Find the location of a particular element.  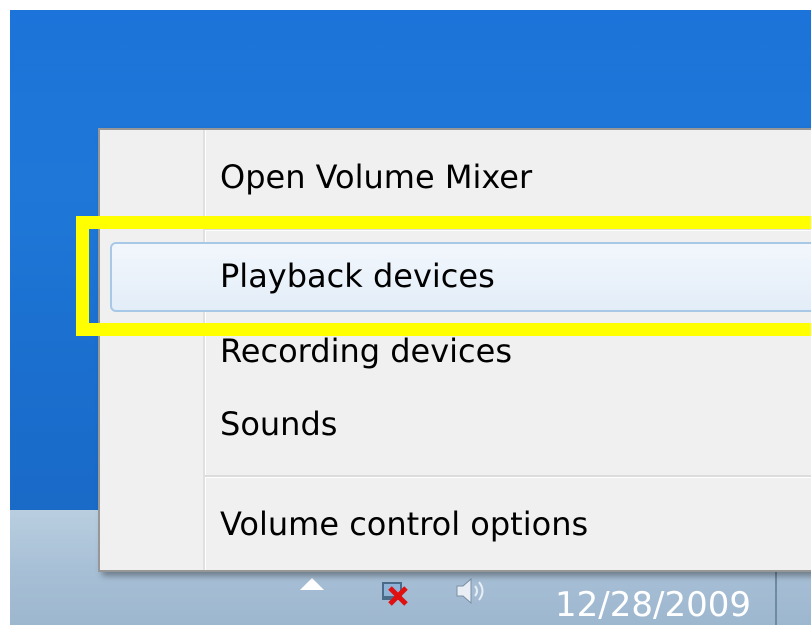

menu-item-sounds: Sounds is located at coordinates (278, 424).